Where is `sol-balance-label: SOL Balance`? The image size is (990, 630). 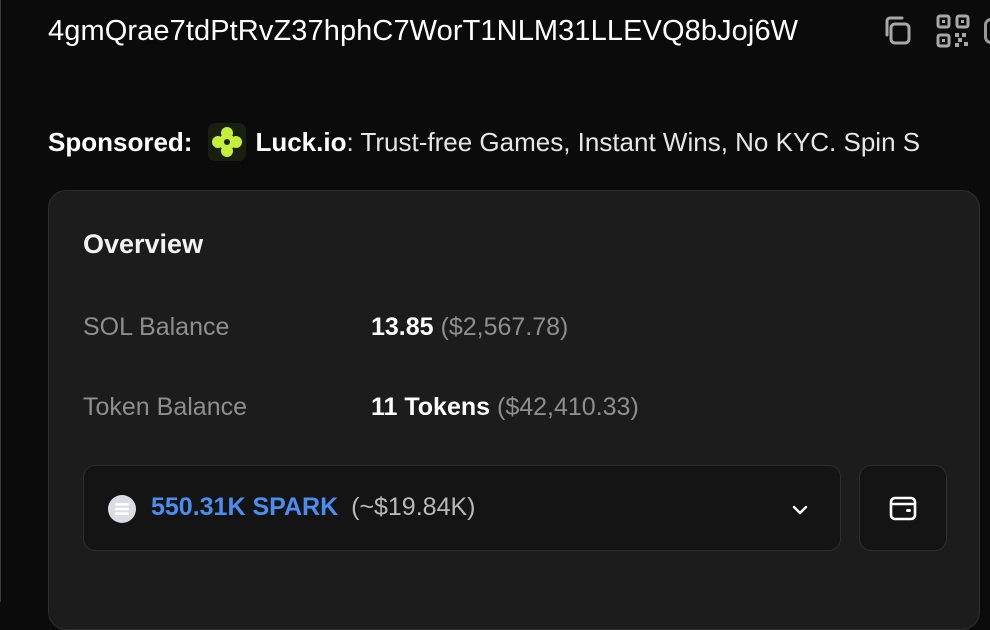 sol-balance-label: SOL Balance is located at coordinates (156, 327).